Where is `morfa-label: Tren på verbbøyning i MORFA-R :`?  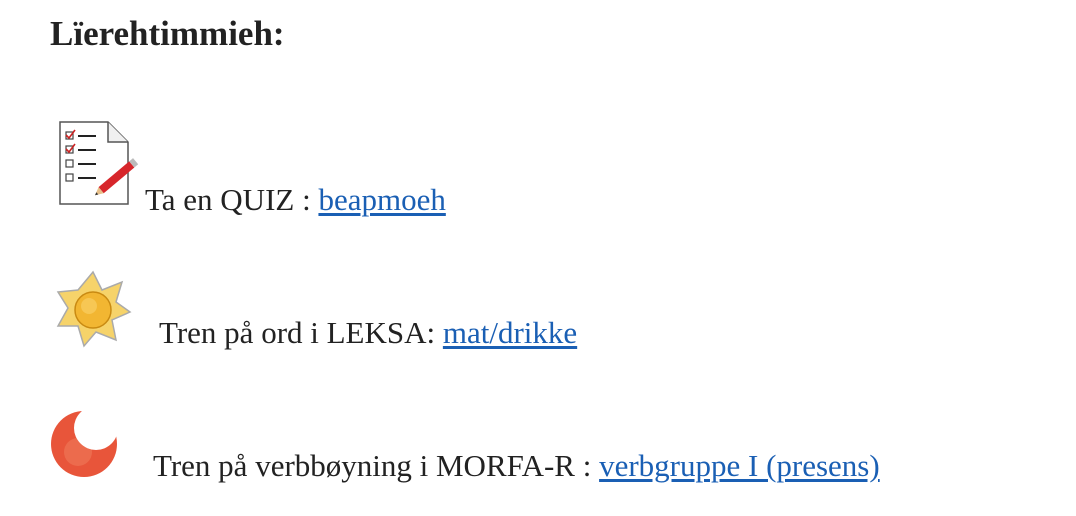 morfa-label: Tren på verbbøyning i MORFA-R : is located at coordinates (376, 465).